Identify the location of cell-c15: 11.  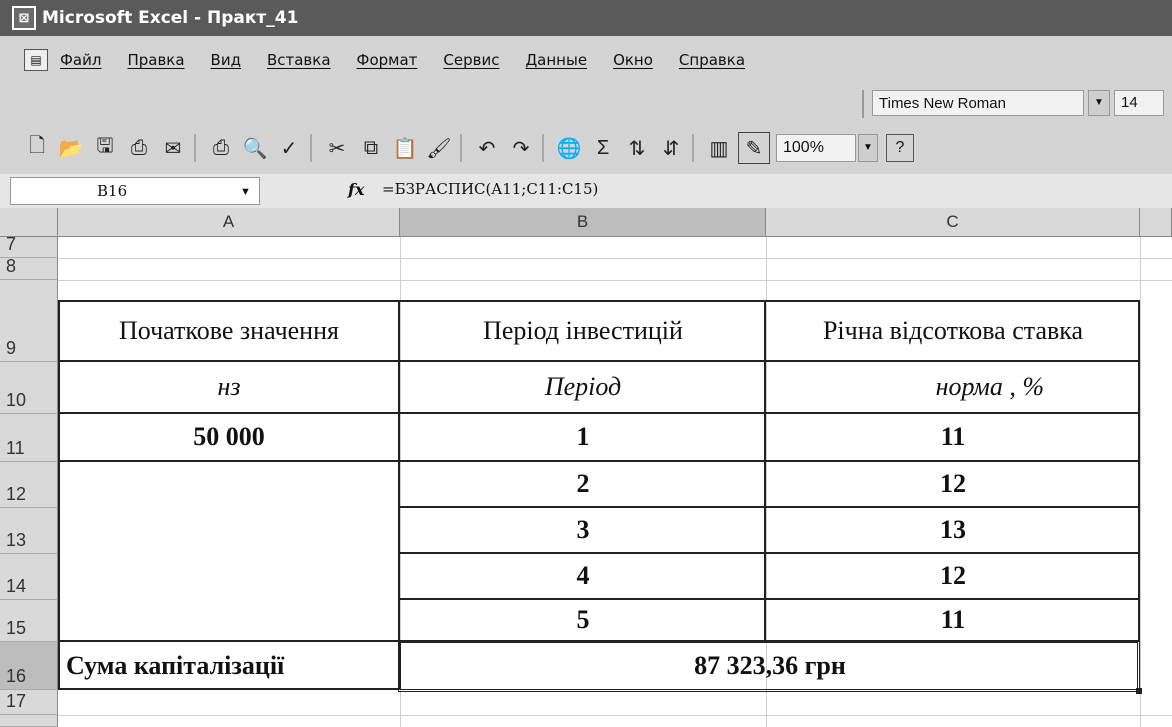
(953, 620).